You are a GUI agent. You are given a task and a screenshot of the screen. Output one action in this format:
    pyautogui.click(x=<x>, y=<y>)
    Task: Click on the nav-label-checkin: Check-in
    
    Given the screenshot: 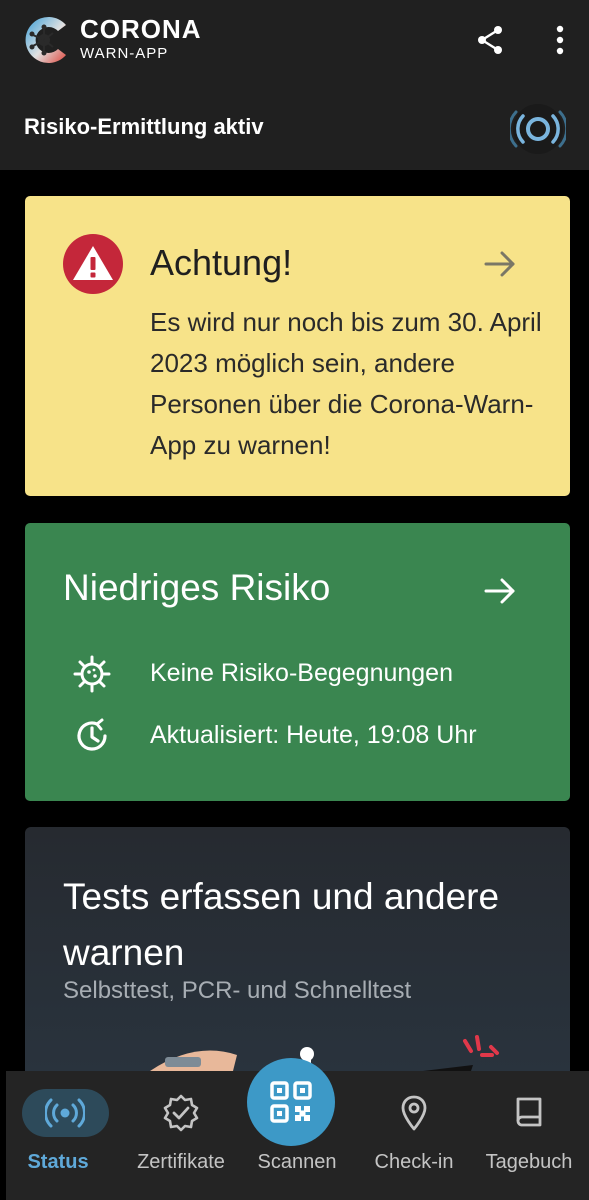 What is the action you would take?
    pyautogui.click(x=414, y=1162)
    